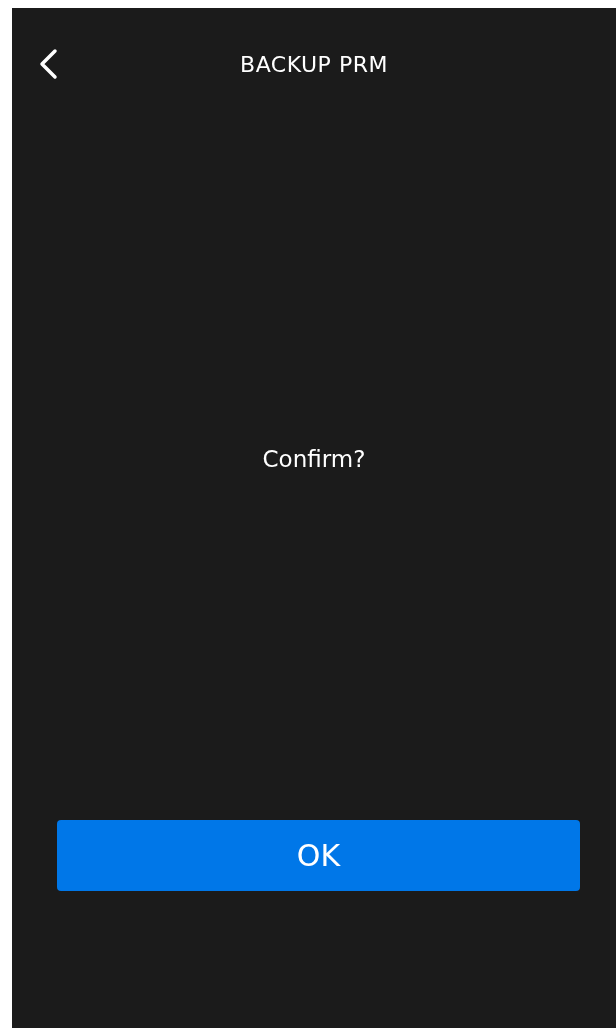 Image resolution: width=616 pixels, height=1028 pixels. Describe the element at coordinates (314, 459) in the screenshot. I see `confirm-message: Confirm?` at that location.